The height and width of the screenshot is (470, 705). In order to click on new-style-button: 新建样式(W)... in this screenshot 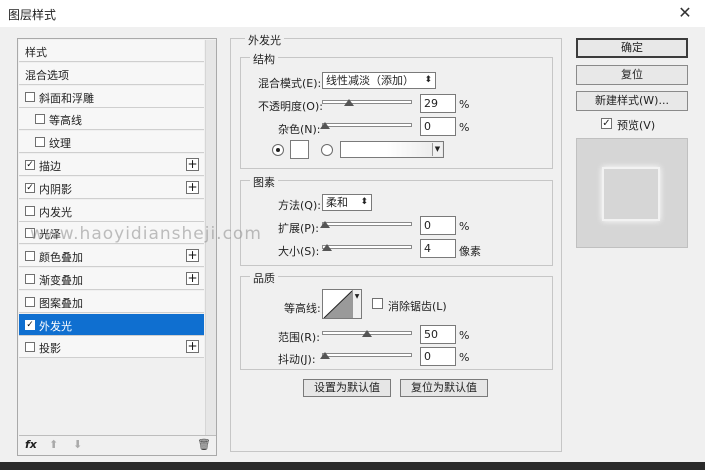, I will do `click(632, 101)`.